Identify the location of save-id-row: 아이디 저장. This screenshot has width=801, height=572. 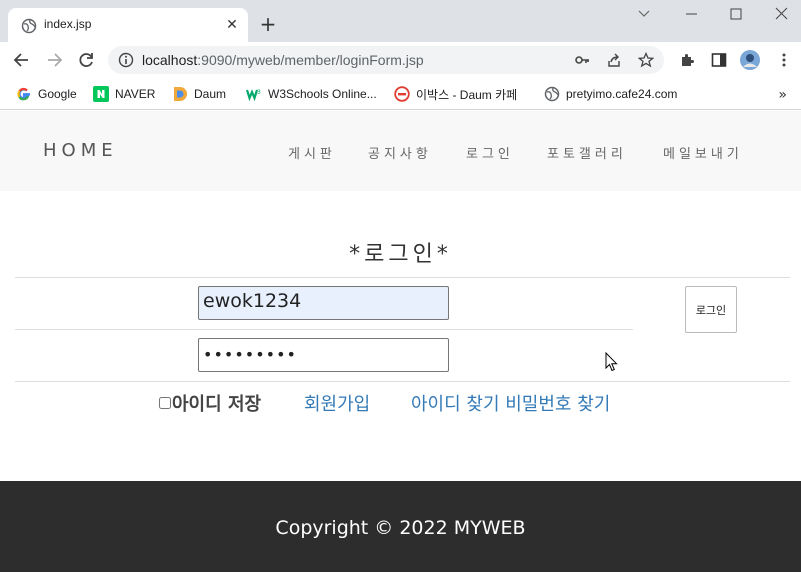
(210, 403).